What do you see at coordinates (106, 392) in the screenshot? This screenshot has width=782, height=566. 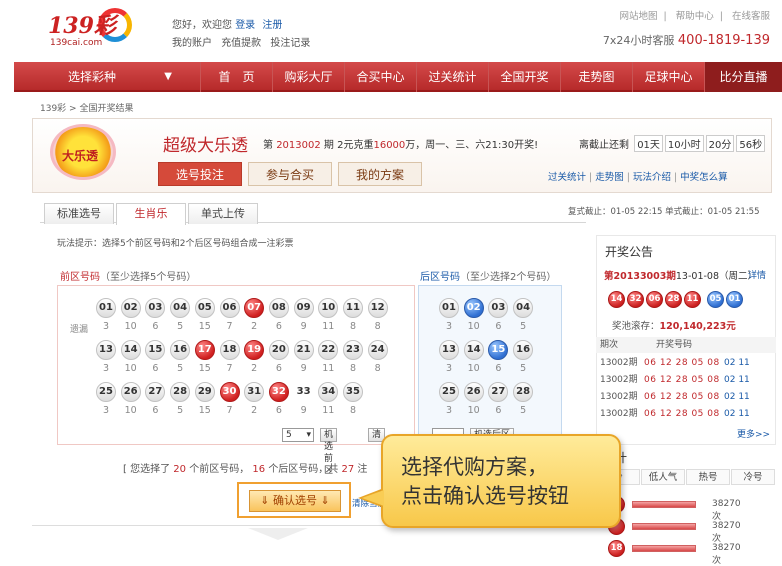 I see `front-ball-25: 25` at bounding box center [106, 392].